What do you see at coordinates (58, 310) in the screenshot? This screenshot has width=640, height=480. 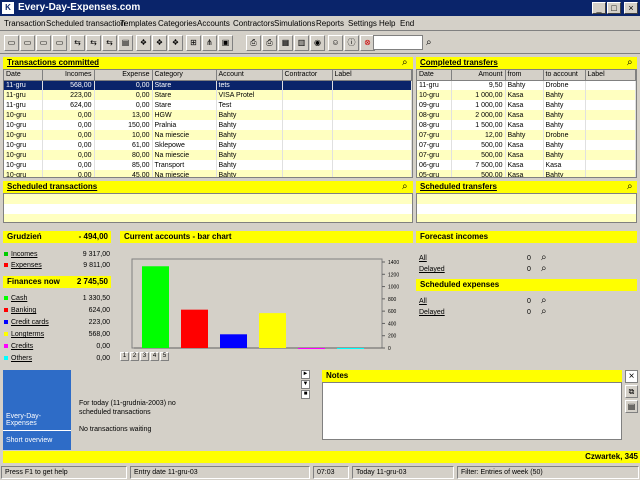 I see `finance-item-banking: Banking 624,00` at bounding box center [58, 310].